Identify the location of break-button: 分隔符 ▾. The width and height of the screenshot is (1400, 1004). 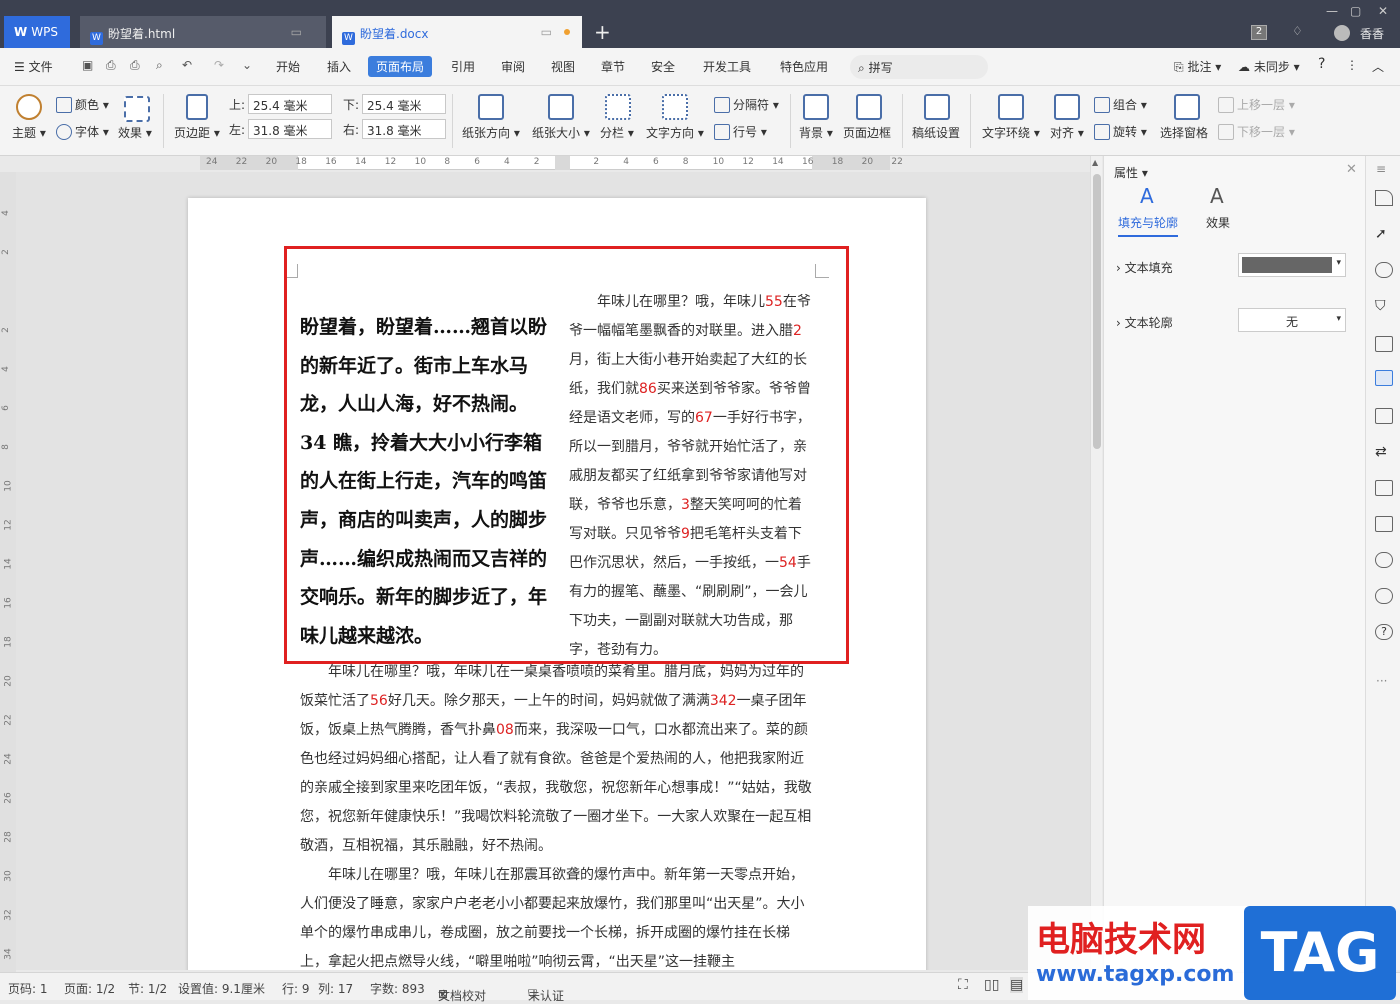
(746, 104).